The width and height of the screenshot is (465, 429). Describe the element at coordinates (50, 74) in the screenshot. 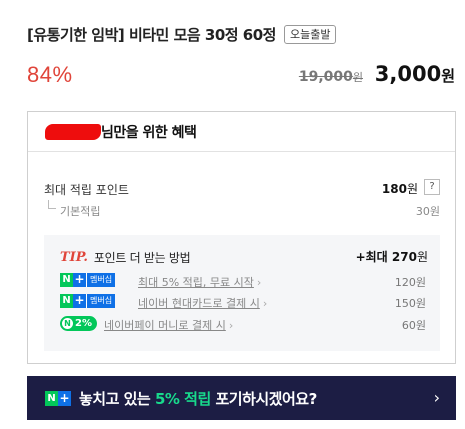

I see `discount-rate: 84%` at that location.